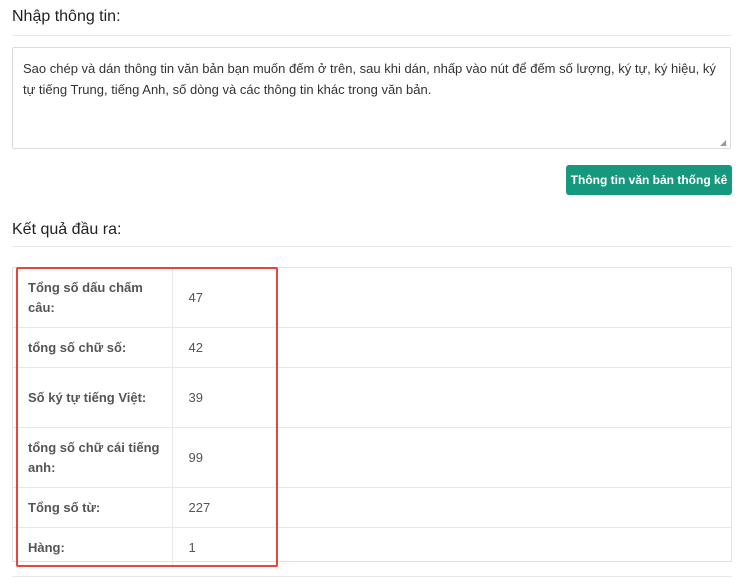  Describe the element at coordinates (93, 457) in the screenshot. I see `english-letter-count-label: tổng số chữ cái tiếng anh:` at that location.